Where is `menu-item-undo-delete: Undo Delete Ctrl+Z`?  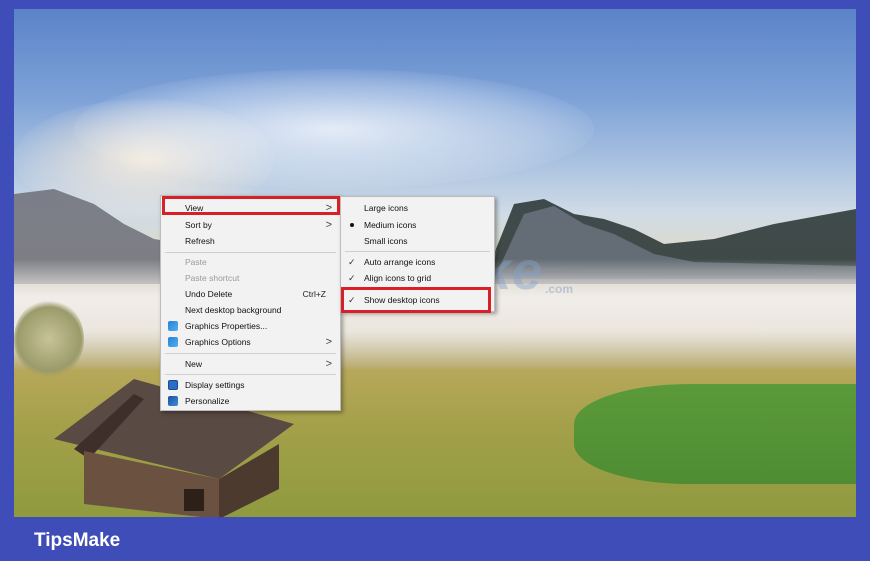
menu-item-undo-delete: Undo Delete Ctrl+Z is located at coordinates (250, 294).